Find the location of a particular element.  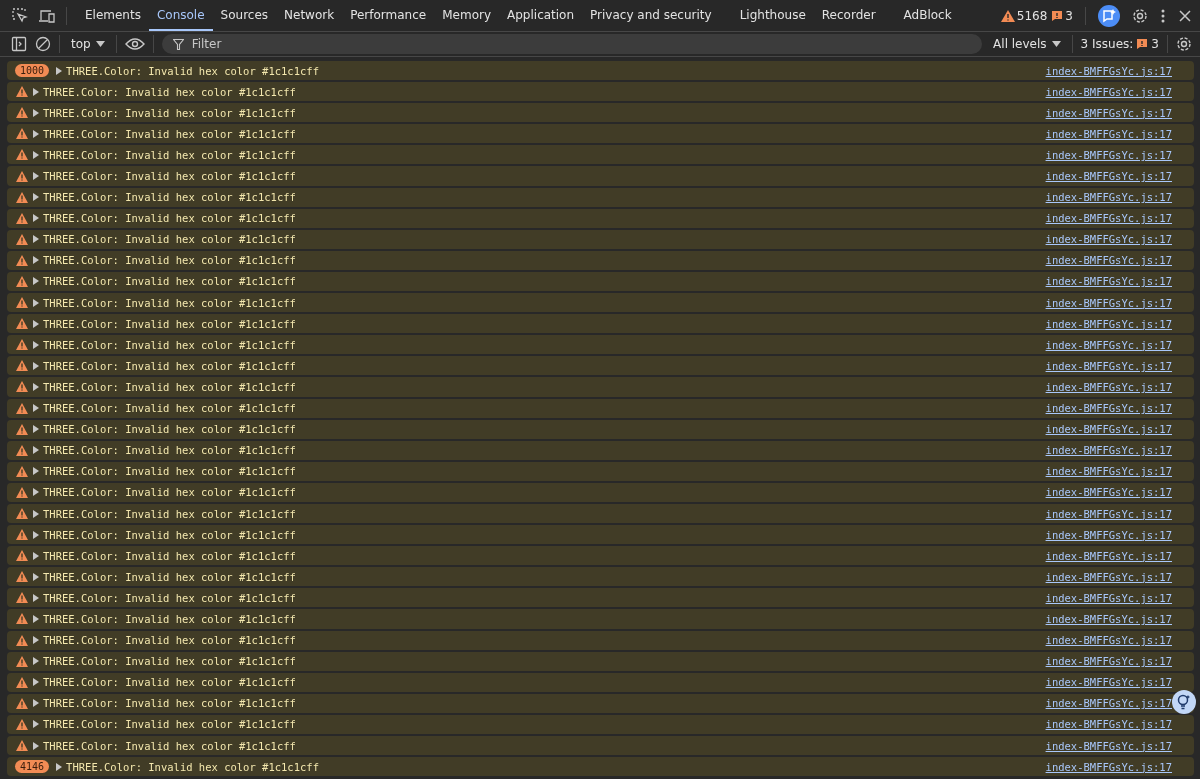

filter-field: Filter is located at coordinates (572, 44).